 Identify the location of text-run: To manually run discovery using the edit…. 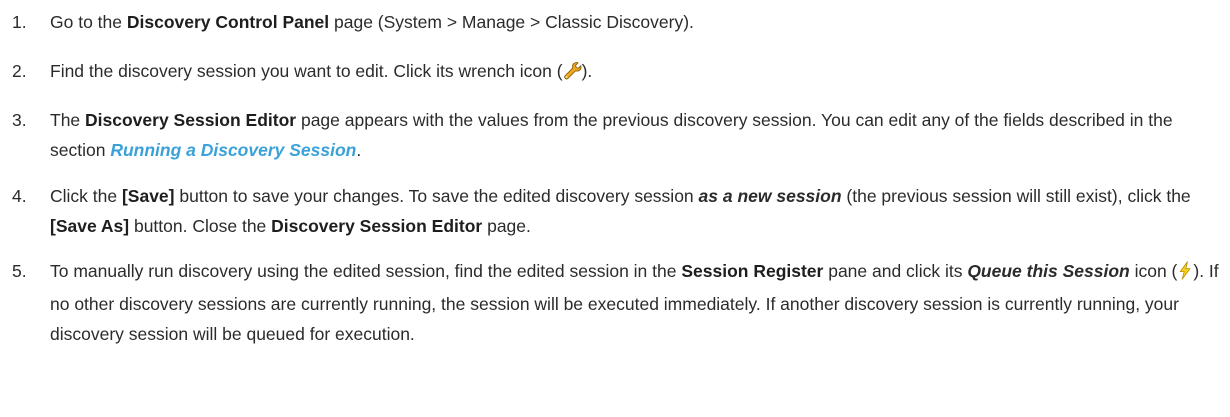
(366, 271).